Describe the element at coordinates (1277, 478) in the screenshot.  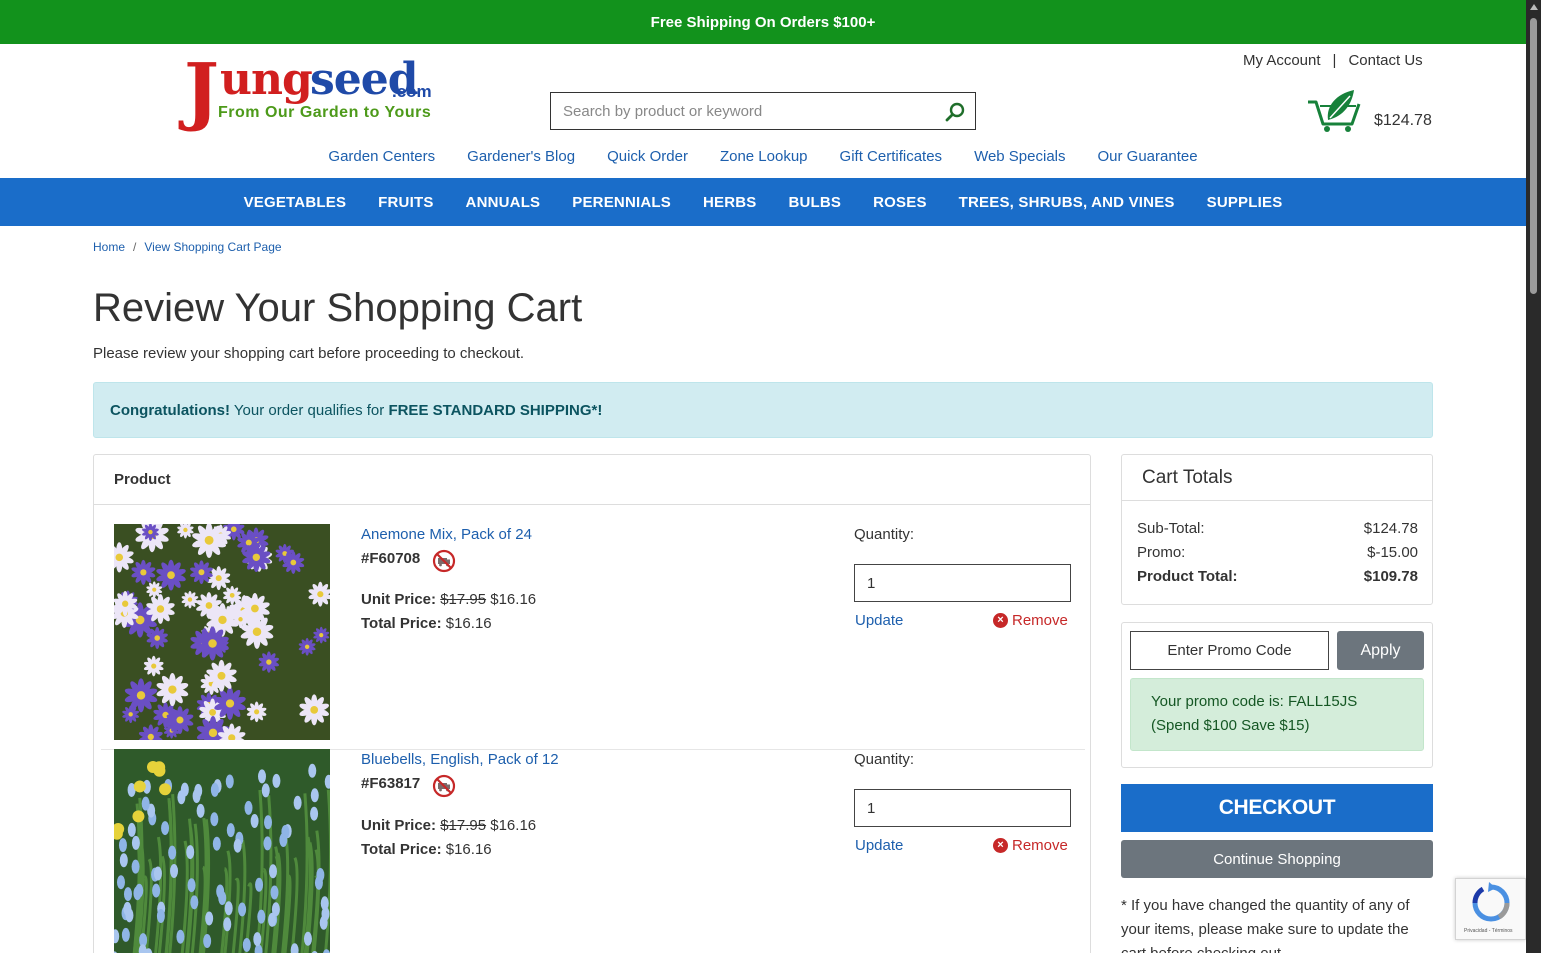
I see `cart-totals-header: Cart Totals` at that location.